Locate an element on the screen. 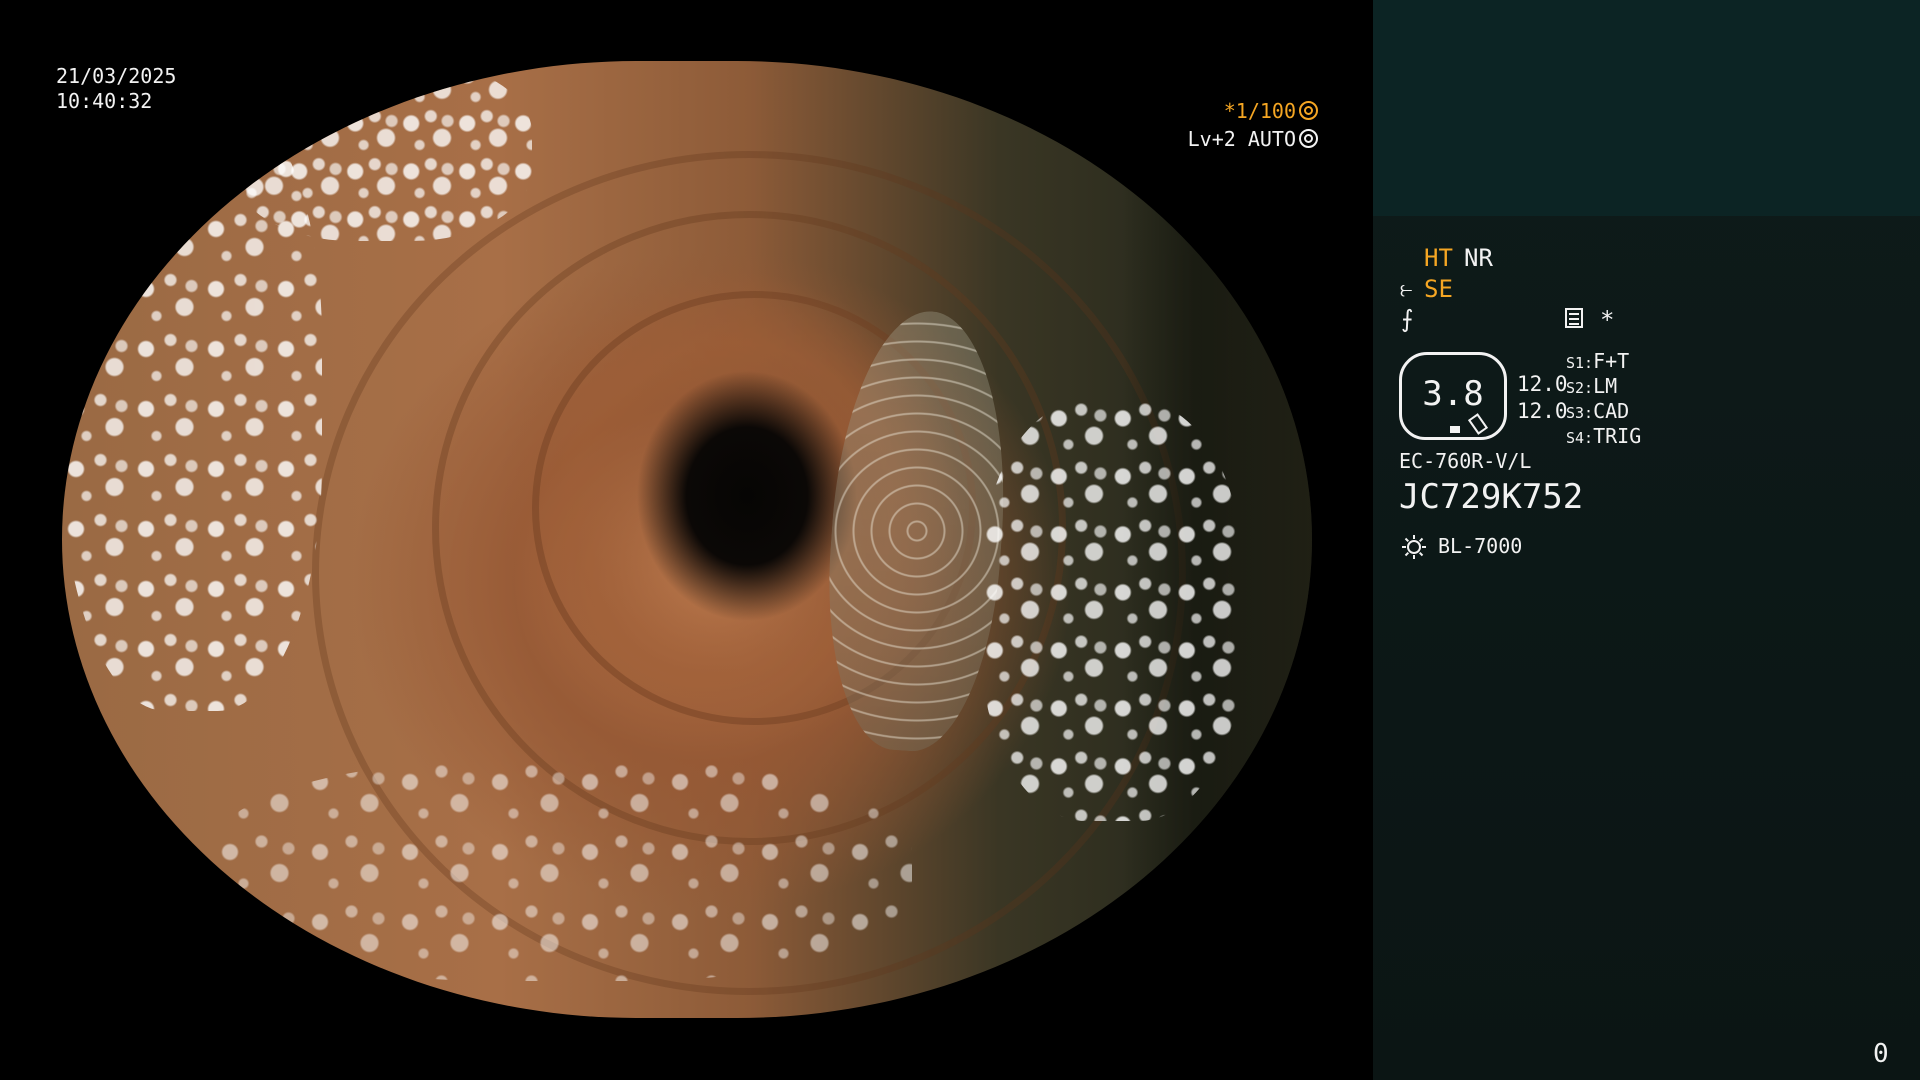 Image resolution: width=1920 pixels, height=1080 pixels. zoom-indicator: 3.8 is located at coordinates (1453, 396).